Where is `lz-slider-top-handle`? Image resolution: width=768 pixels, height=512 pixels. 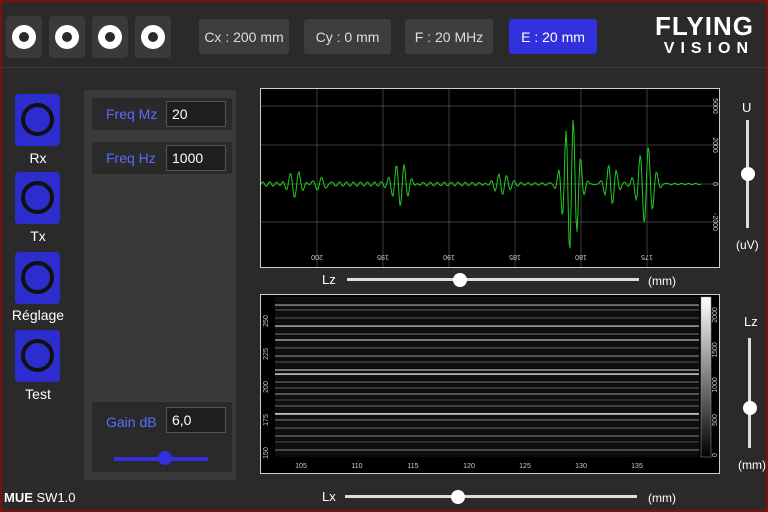
lz-slider-top-handle is located at coordinates (459, 280).